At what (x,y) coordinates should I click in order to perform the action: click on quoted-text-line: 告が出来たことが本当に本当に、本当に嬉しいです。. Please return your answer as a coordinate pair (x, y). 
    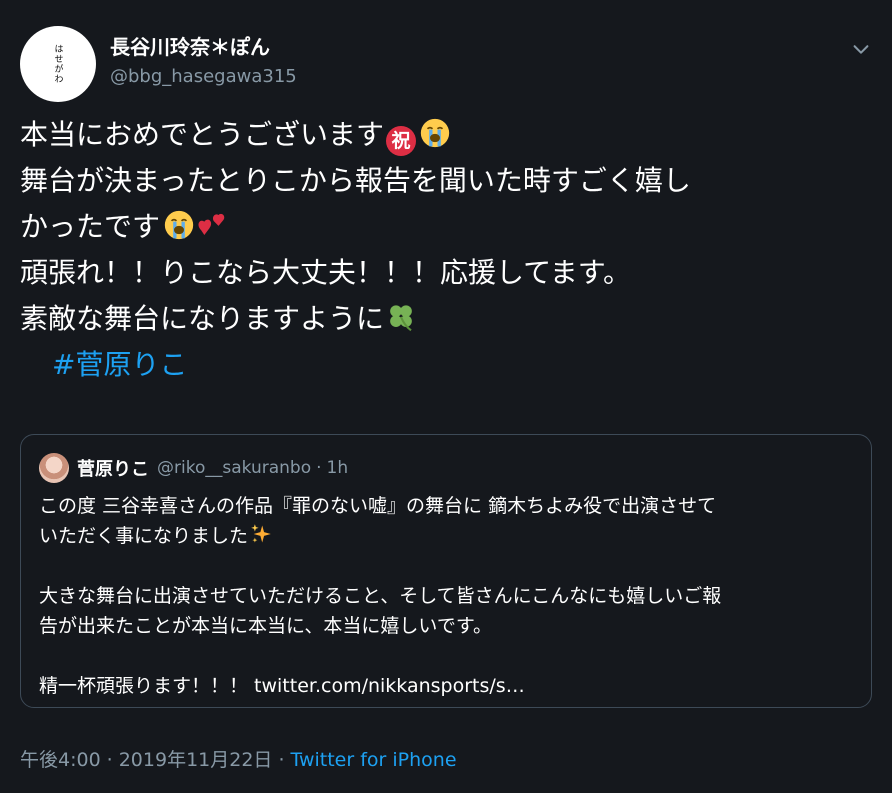
    Looking at the image, I should click on (265, 626).